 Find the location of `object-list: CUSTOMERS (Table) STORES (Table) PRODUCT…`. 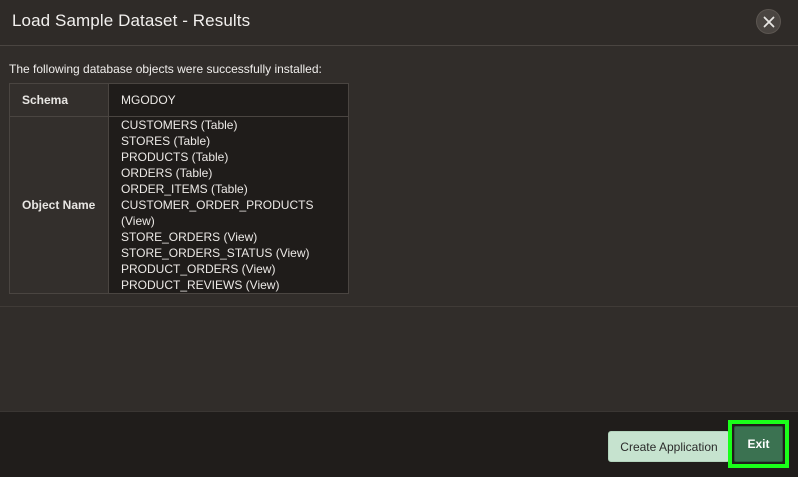

object-list: CUSTOMERS (Table) STORES (Table) PRODUCT… is located at coordinates (234, 205).